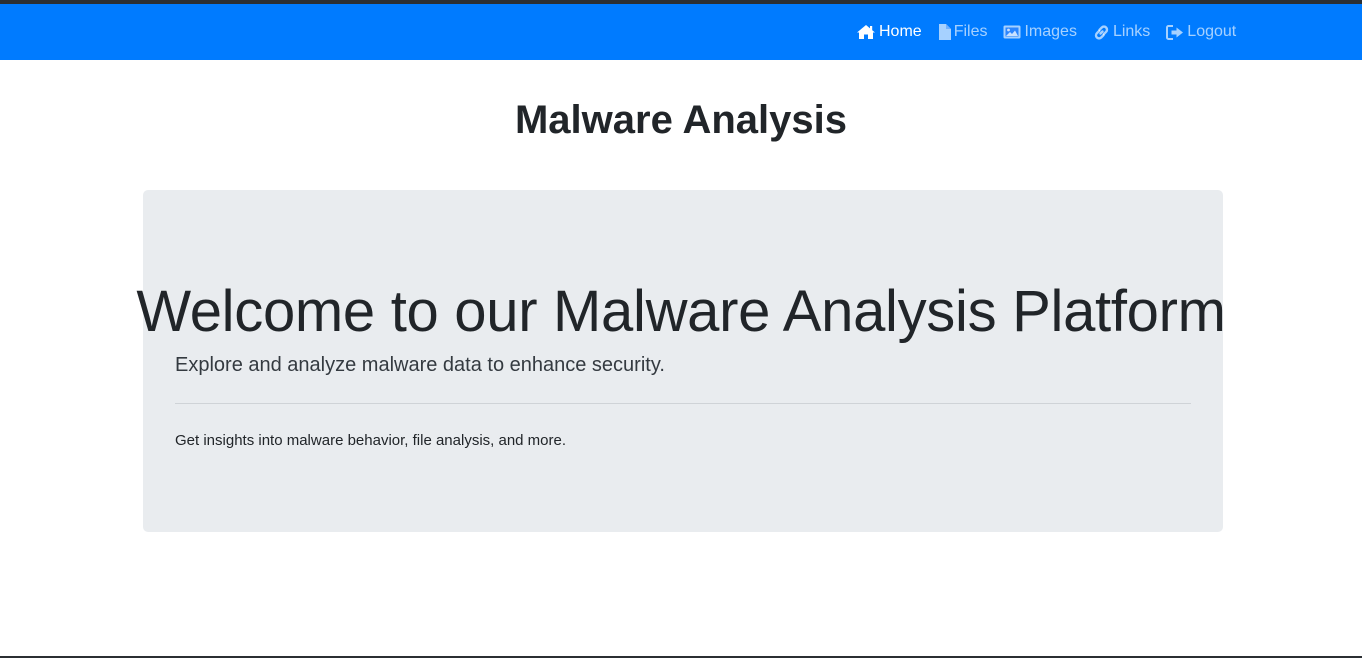  Describe the element at coordinates (944, 32) in the screenshot. I see `file-icon` at that location.